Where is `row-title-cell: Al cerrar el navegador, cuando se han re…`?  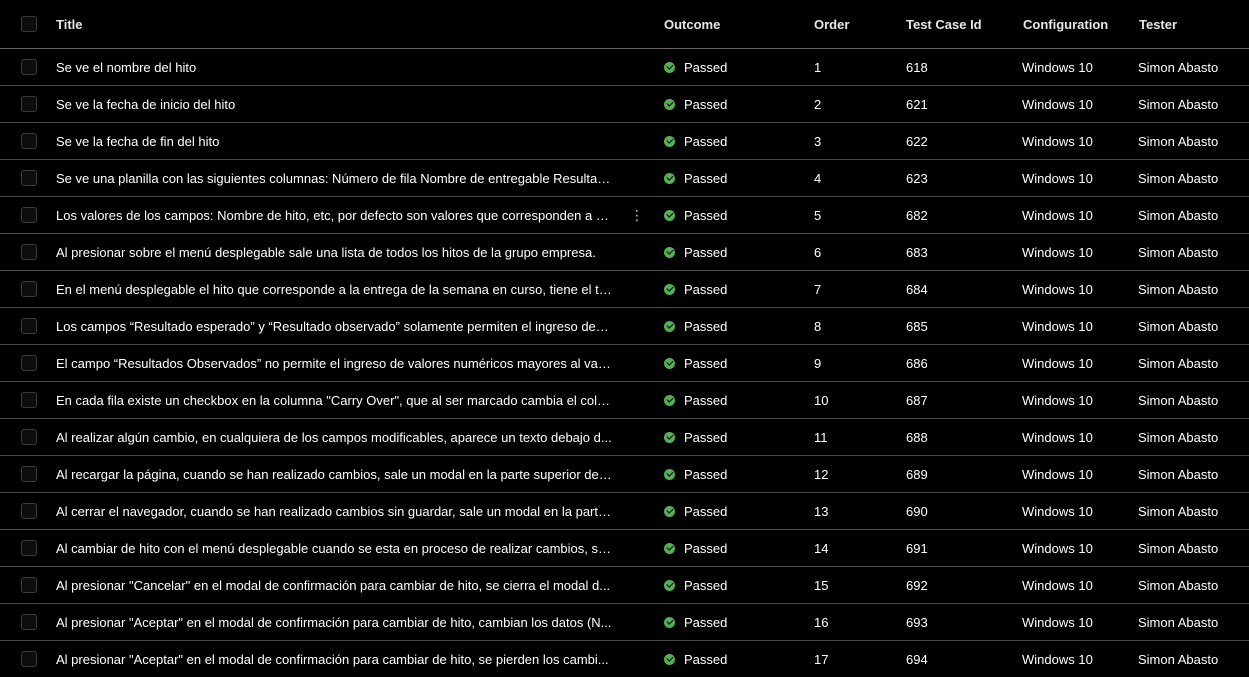
row-title-cell: Al cerrar el navegador, cuando se han re… is located at coordinates (334, 511).